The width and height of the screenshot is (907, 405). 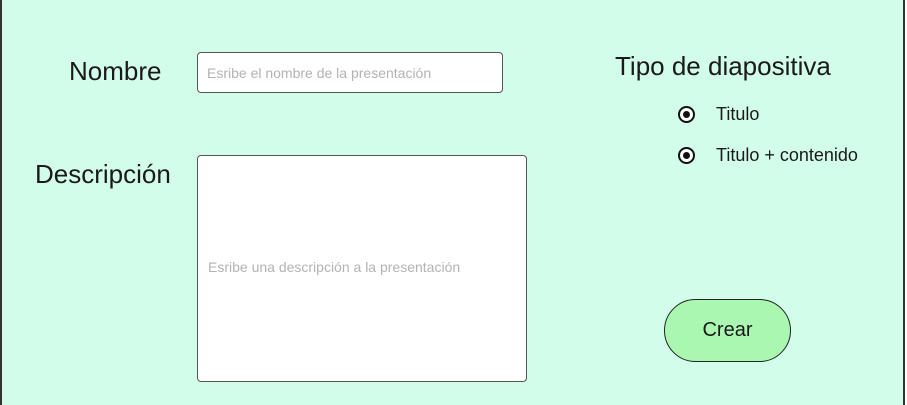 I want to click on nombre-input, so click(x=350, y=72).